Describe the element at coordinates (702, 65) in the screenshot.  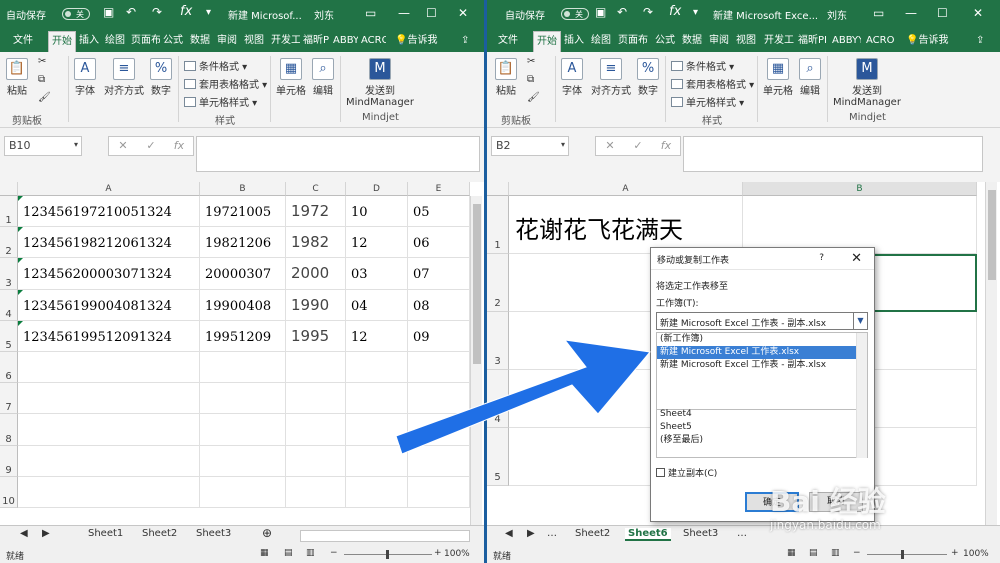
I see `conditional-format-button: 条件格式 ▾` at that location.